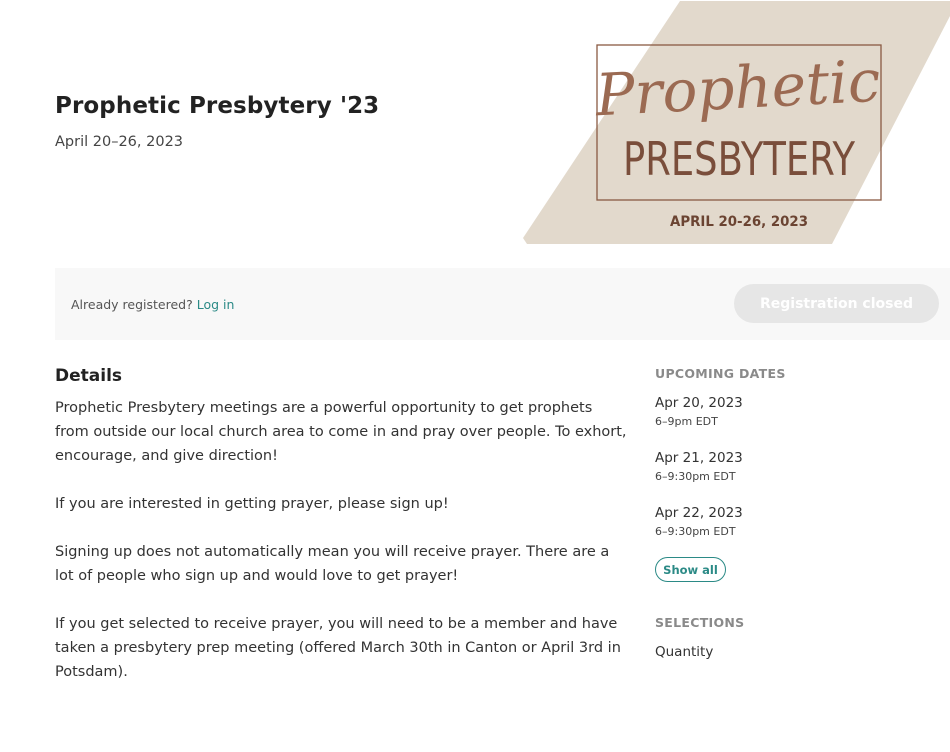 The width and height of the screenshot is (950, 752). I want to click on event-dates: April 20–26, 2023, so click(119, 142).